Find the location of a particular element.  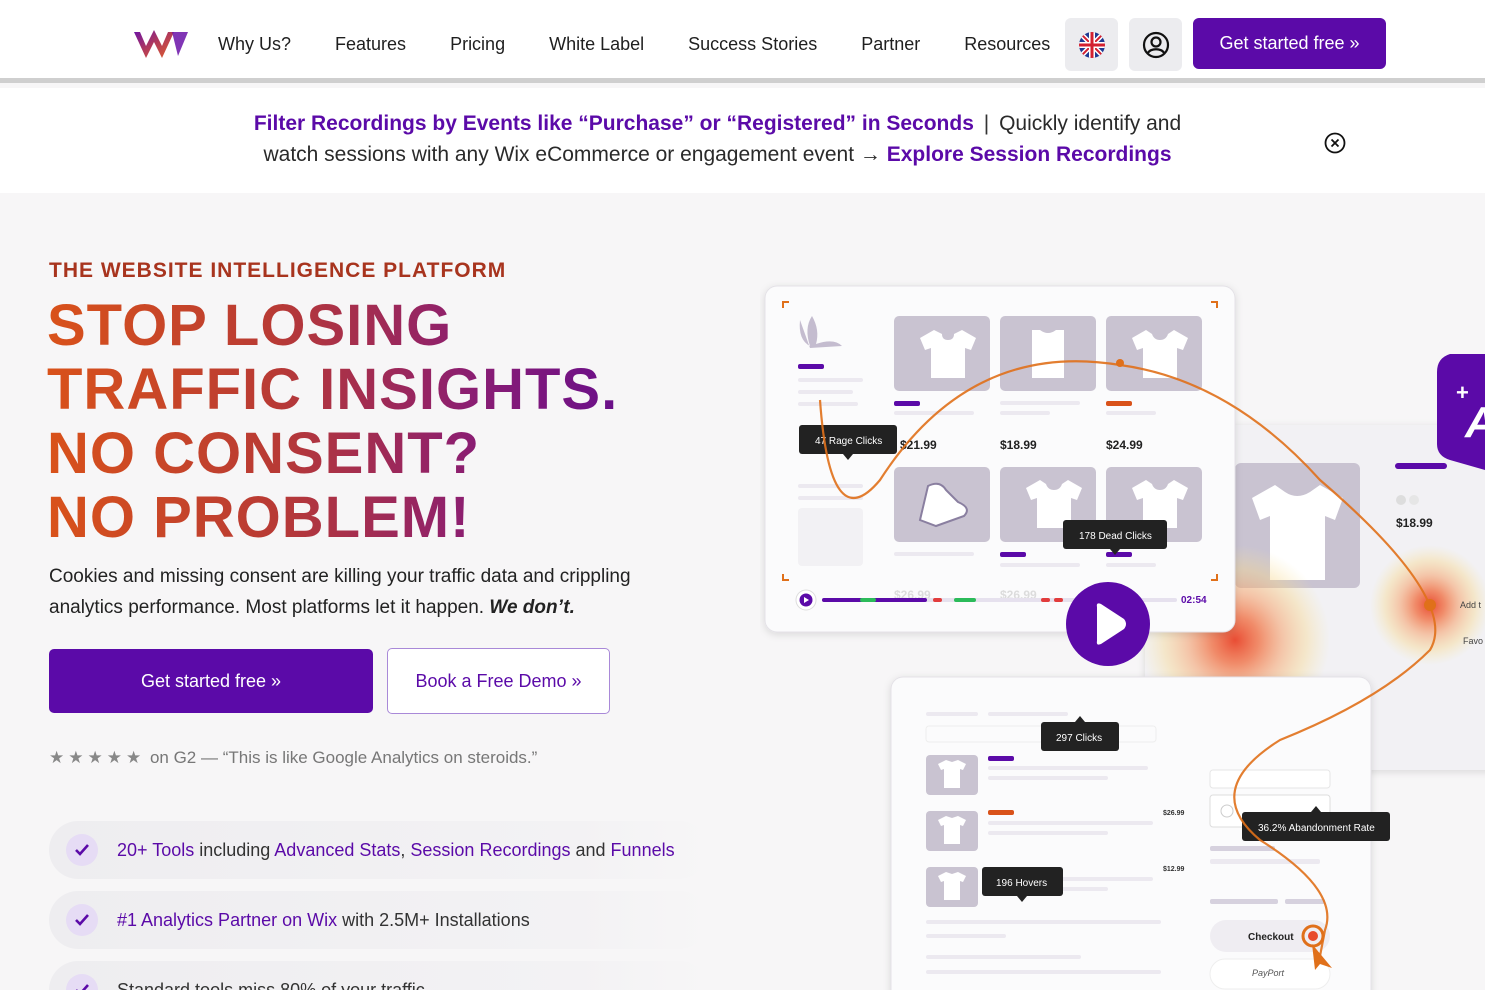

nav-white-label: White Label is located at coordinates (596, 44).